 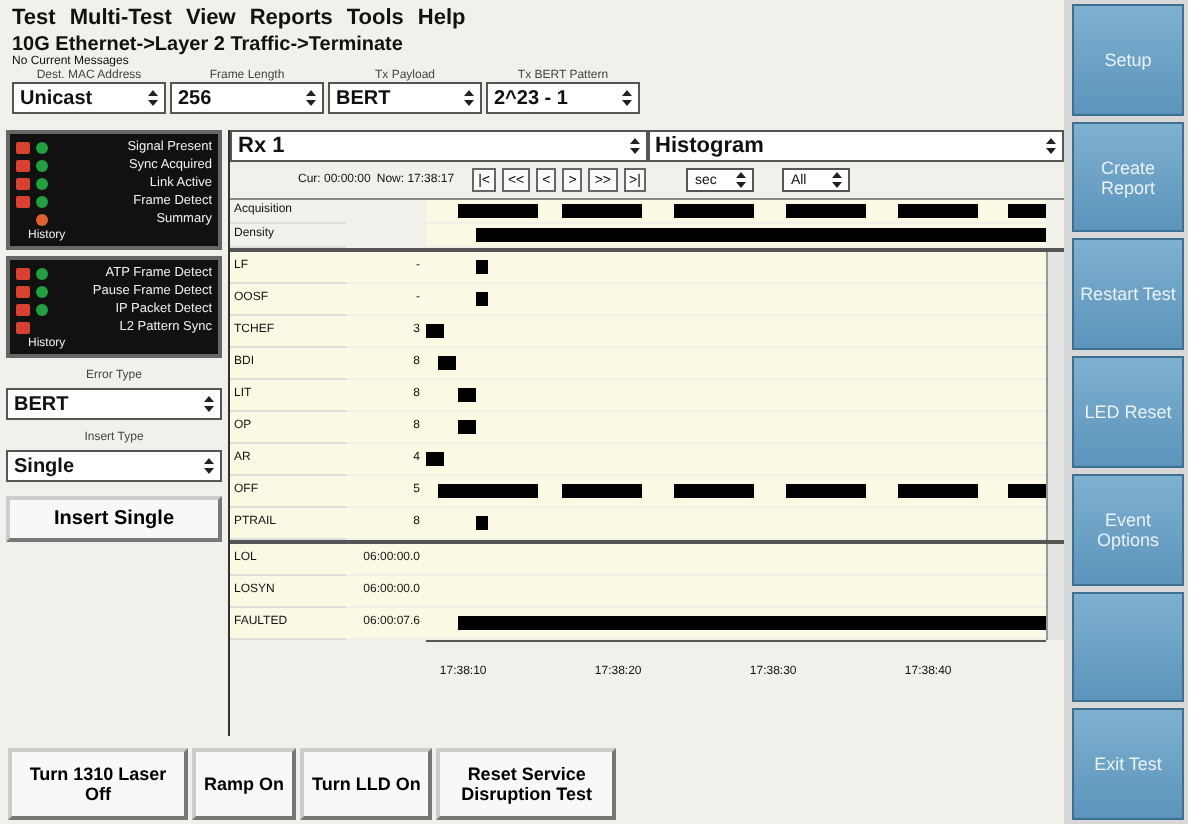 What do you see at coordinates (114, 466) in the screenshot?
I see `insert-type-dropdown: Single` at bounding box center [114, 466].